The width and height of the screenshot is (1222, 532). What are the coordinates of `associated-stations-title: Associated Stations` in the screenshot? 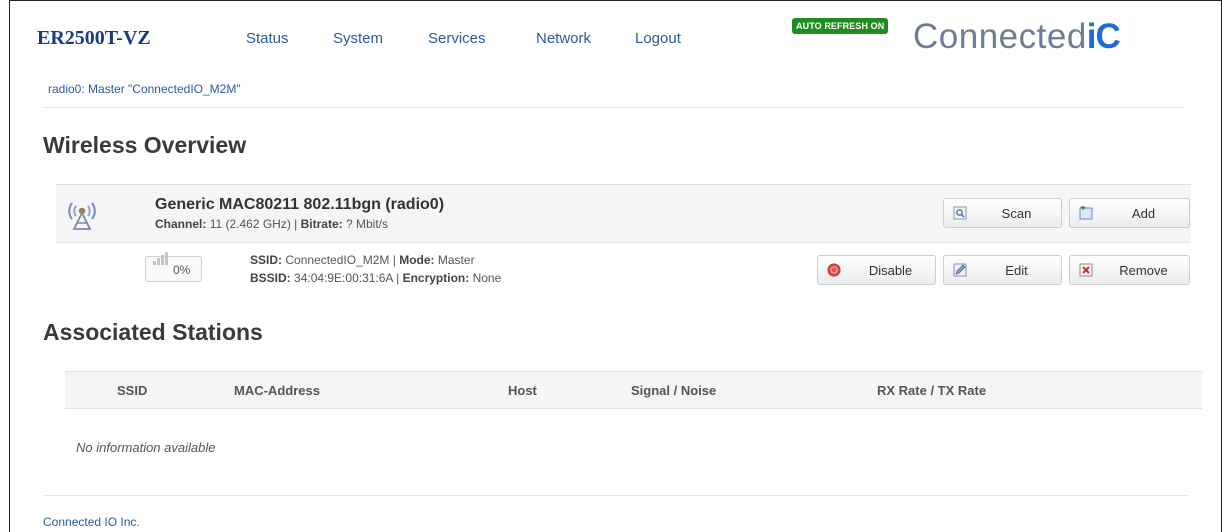 It's located at (153, 332).